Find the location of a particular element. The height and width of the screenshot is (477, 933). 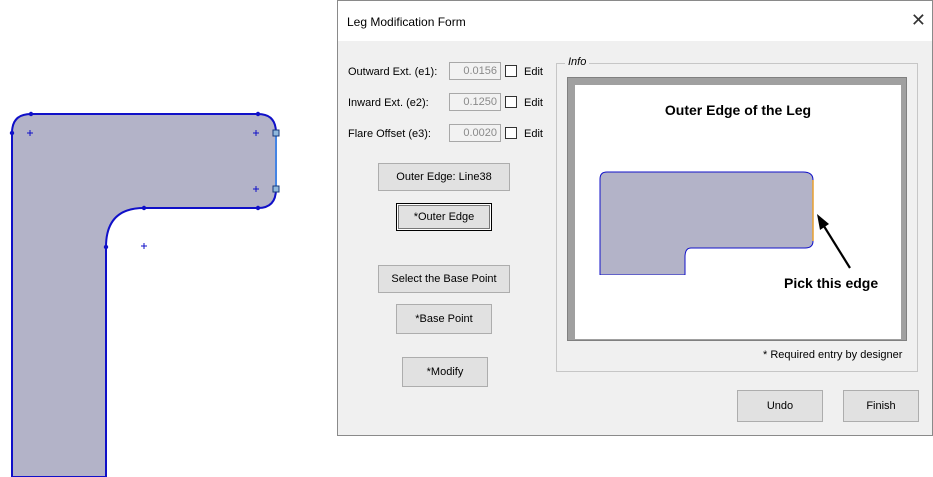

leg-diagram is located at coordinates (738, 255).